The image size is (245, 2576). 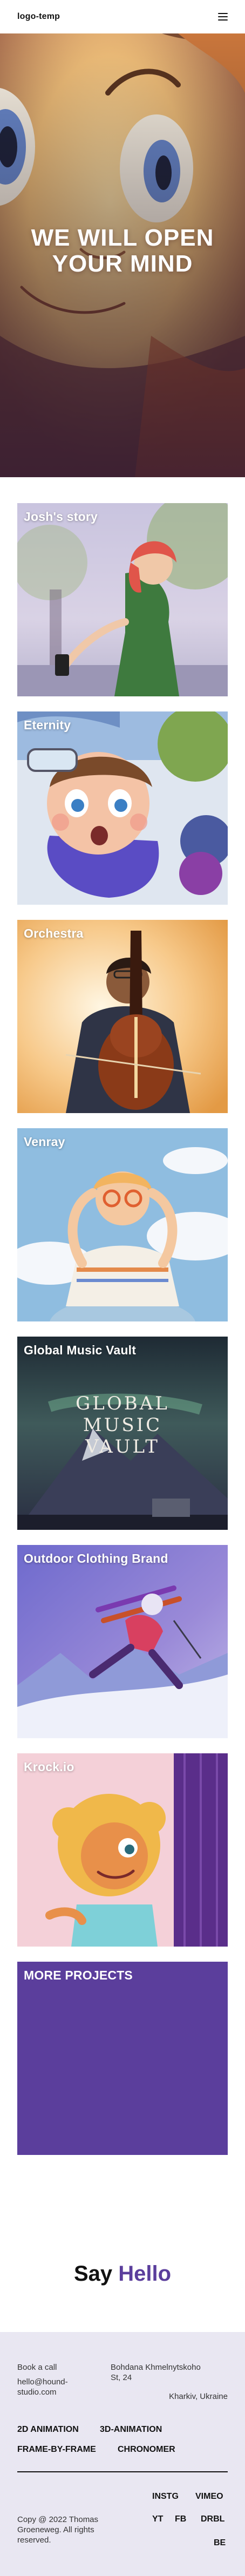 I want to click on project-card-joshs-story: Josh's story, so click(x=122, y=599).